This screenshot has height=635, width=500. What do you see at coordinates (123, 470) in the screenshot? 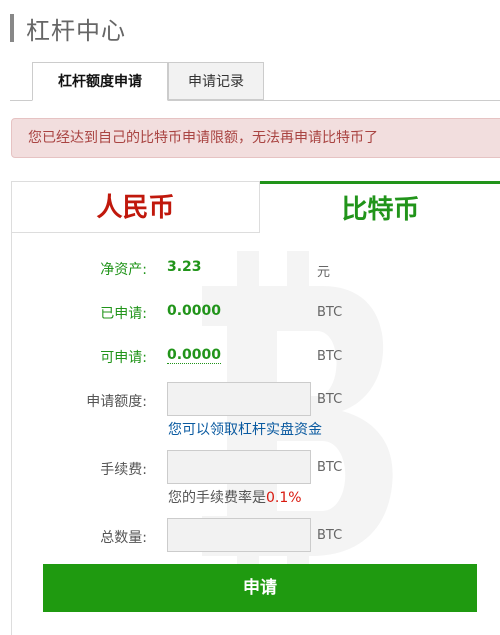
I see `fee-label: 手续费:` at bounding box center [123, 470].